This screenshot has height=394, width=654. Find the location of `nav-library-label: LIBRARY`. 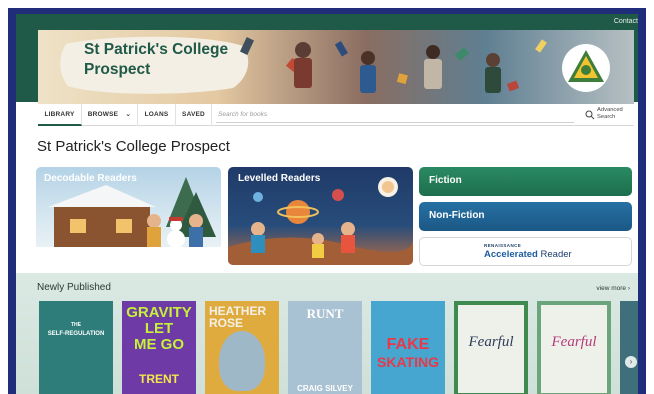

nav-library-label: LIBRARY is located at coordinates (59, 114).